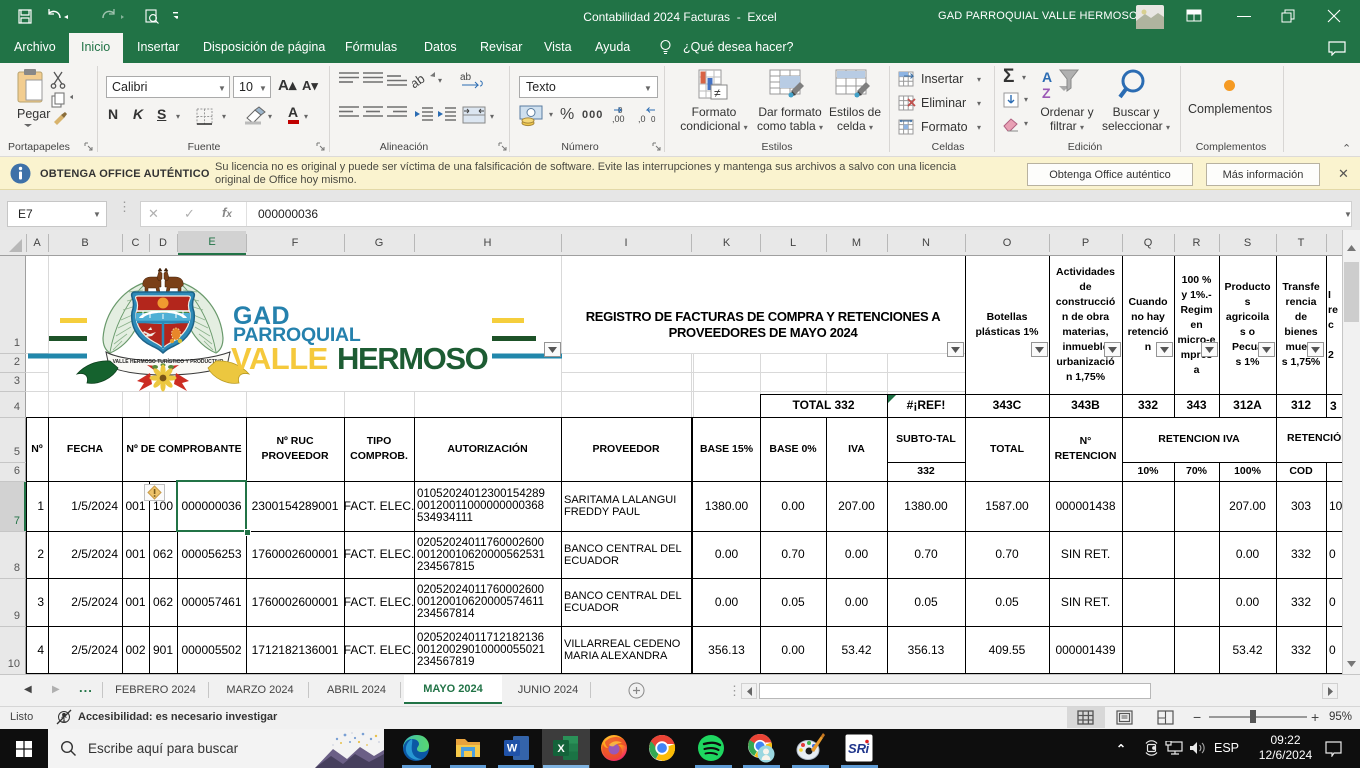  I want to click on svg-text: A, so click(1047, 77).